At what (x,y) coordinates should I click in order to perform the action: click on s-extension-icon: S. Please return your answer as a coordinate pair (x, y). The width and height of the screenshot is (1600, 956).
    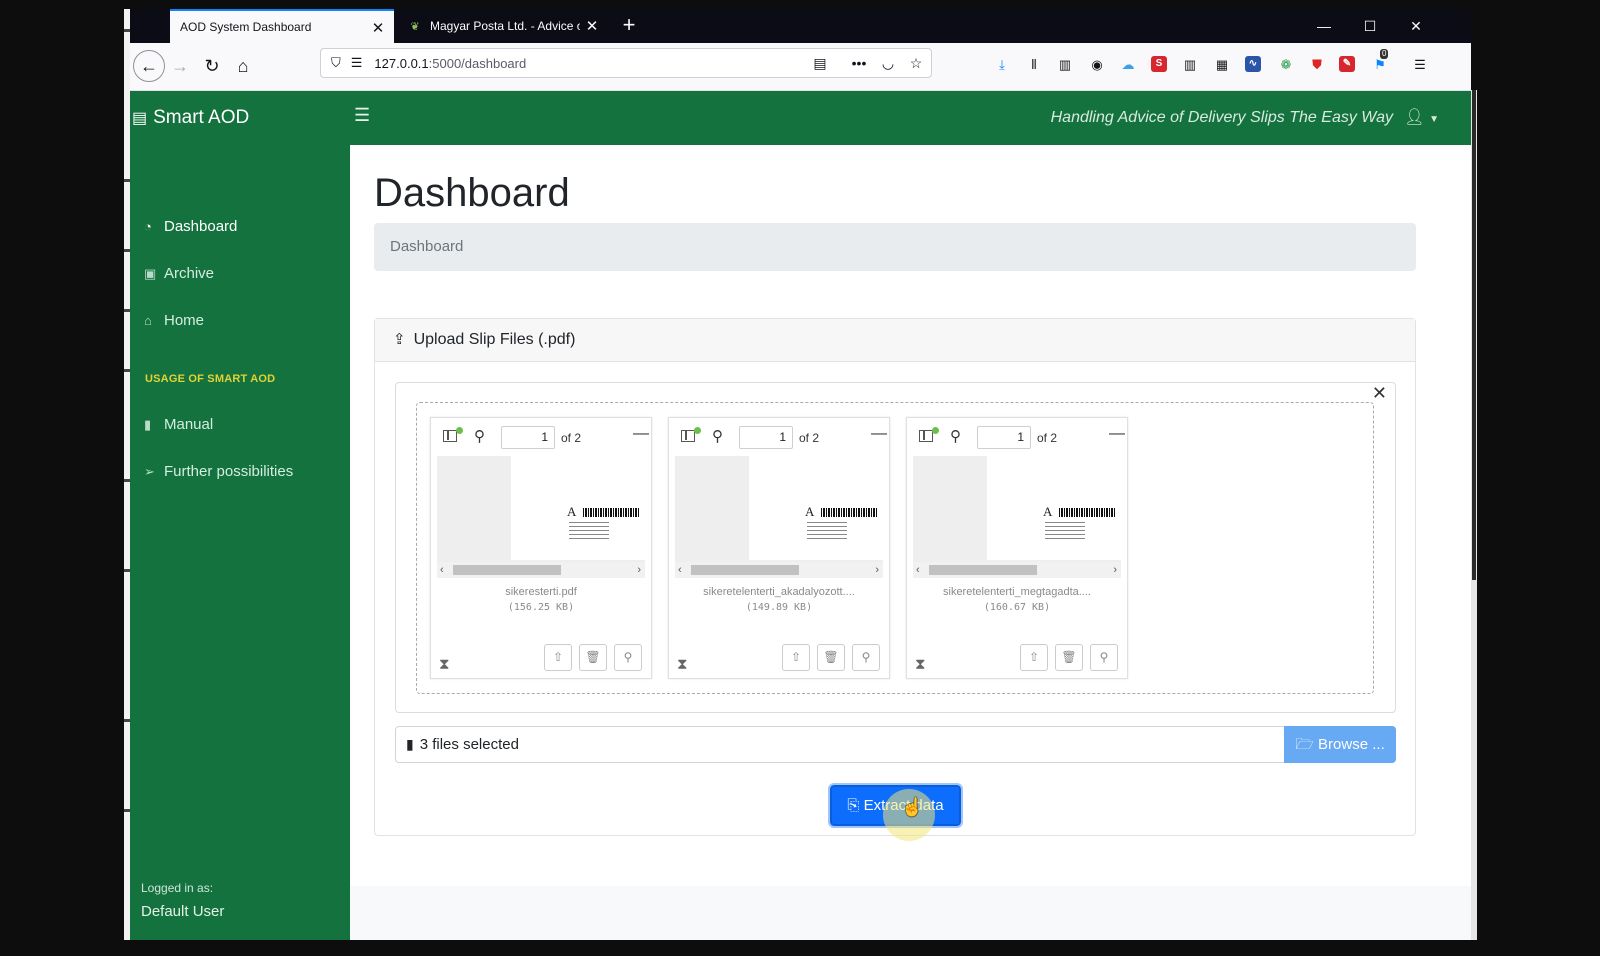
    Looking at the image, I should click on (1159, 64).